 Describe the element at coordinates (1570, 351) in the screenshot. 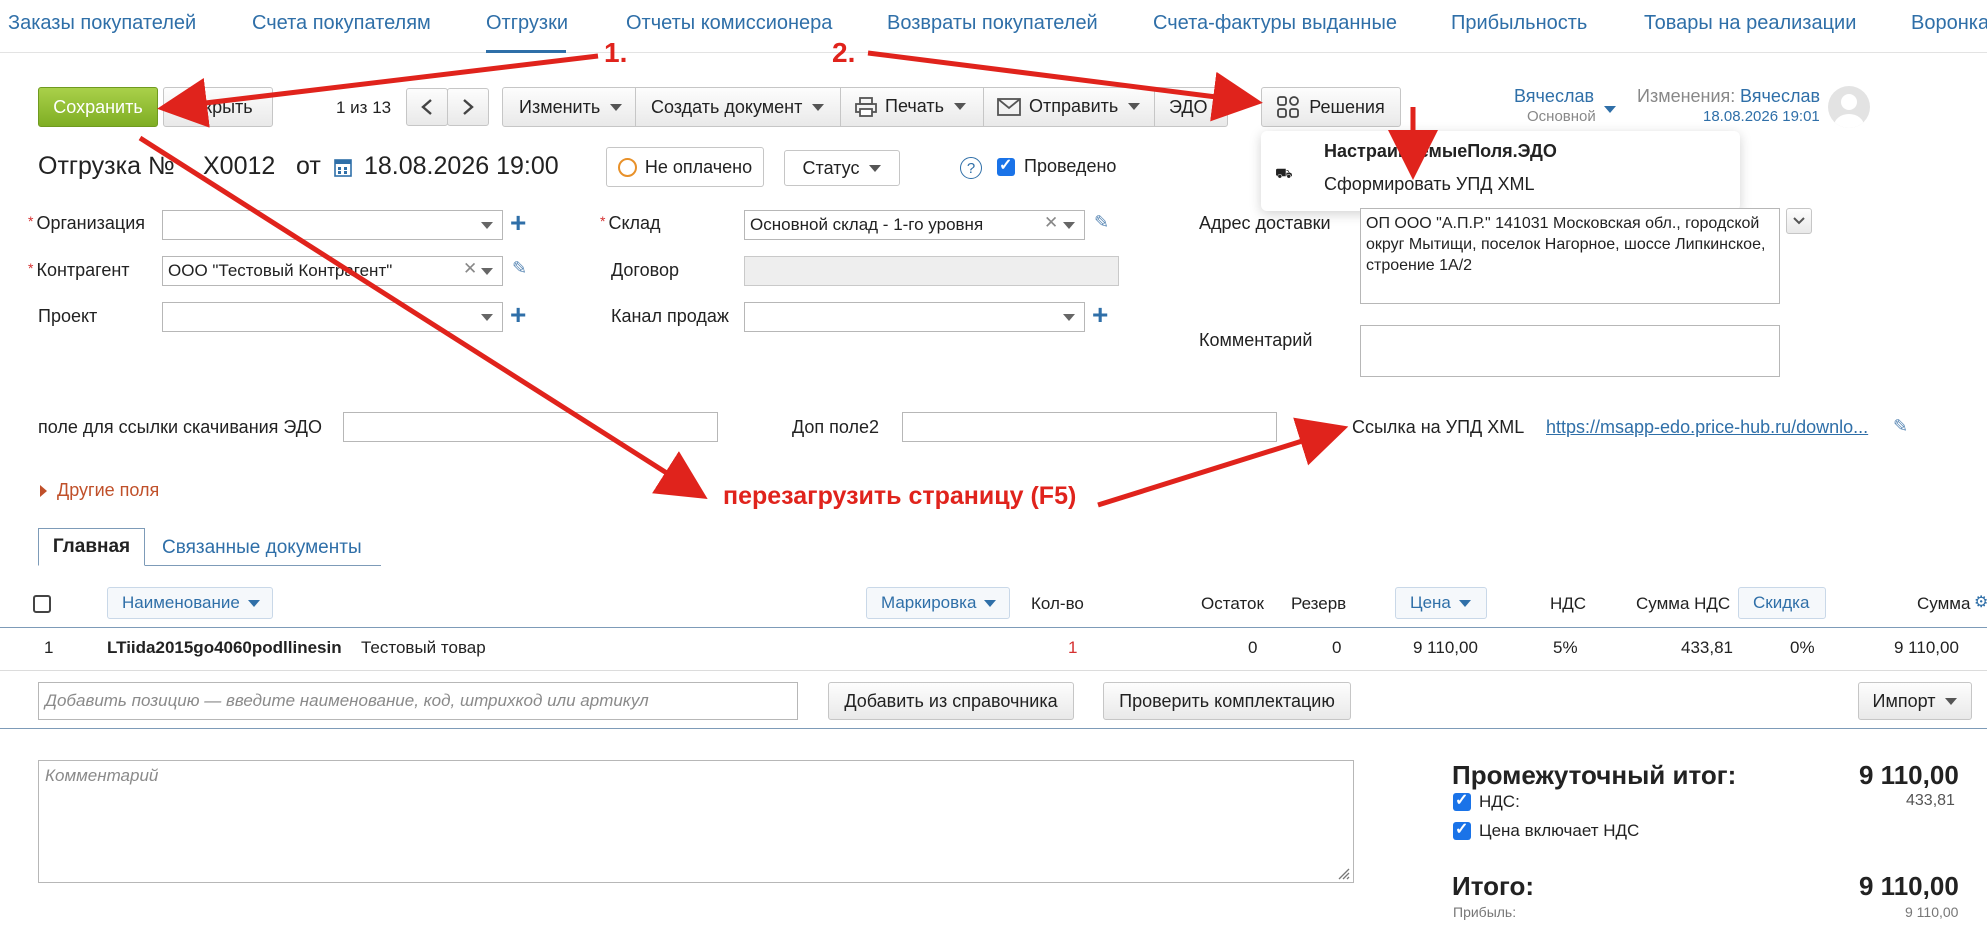

I see `comment-field` at that location.